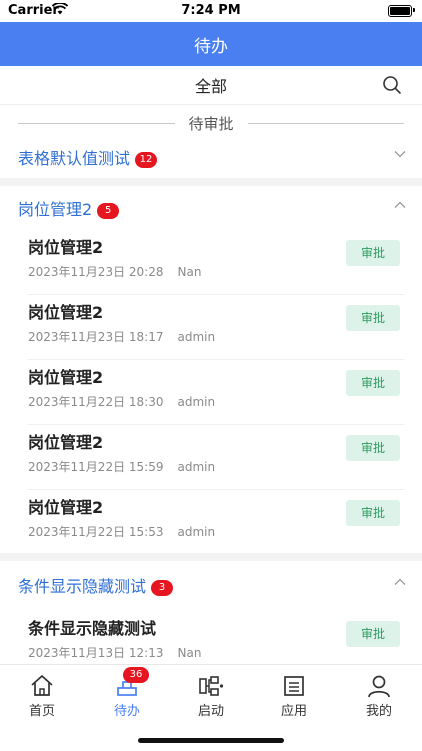 Image resolution: width=422 pixels, height=751 pixels. I want to click on clock: 7:24 PM, so click(211, 10).